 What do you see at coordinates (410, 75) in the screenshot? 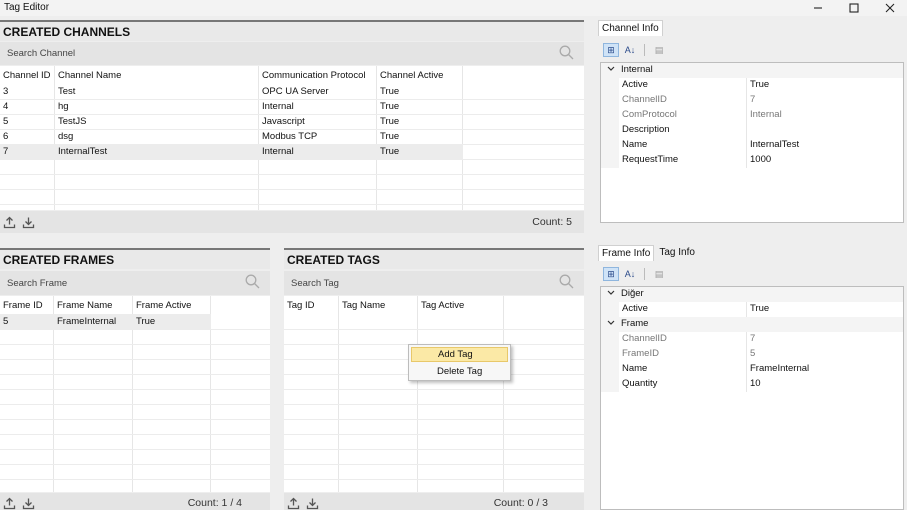
I see `column-header: Channel Active` at bounding box center [410, 75].